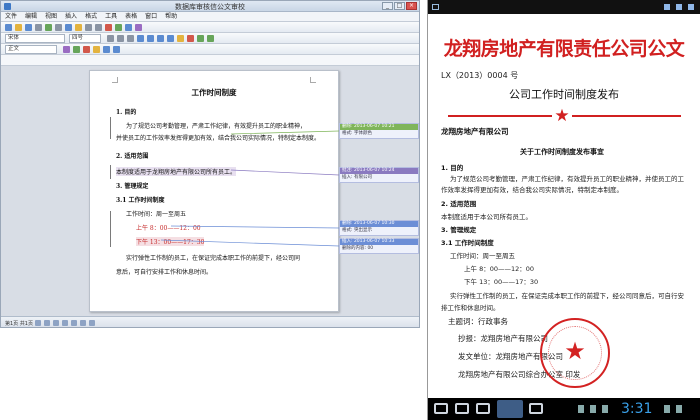 The image size is (700, 420). Describe the element at coordinates (667, 409) in the screenshot. I see `wifi-status-icon` at that location.